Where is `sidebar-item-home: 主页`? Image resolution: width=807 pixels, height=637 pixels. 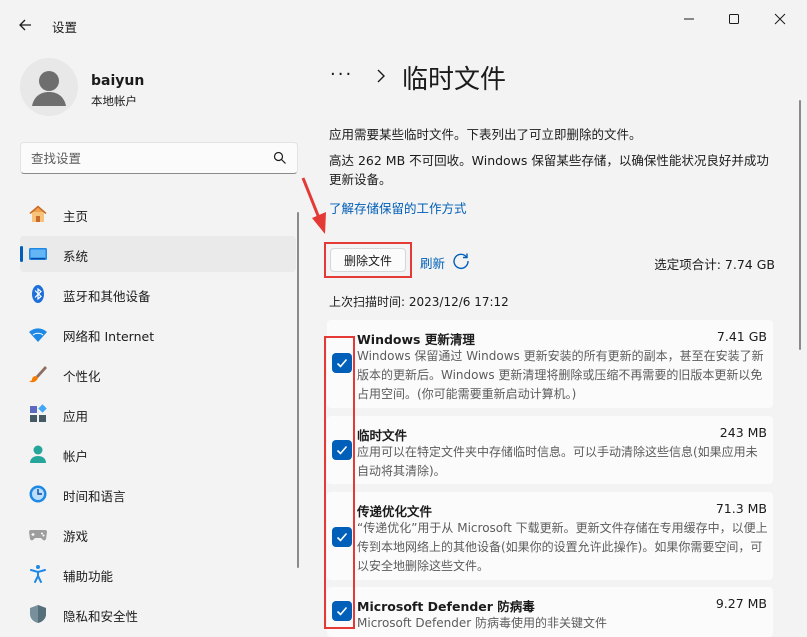 sidebar-item-home: 主页 is located at coordinates (158, 214).